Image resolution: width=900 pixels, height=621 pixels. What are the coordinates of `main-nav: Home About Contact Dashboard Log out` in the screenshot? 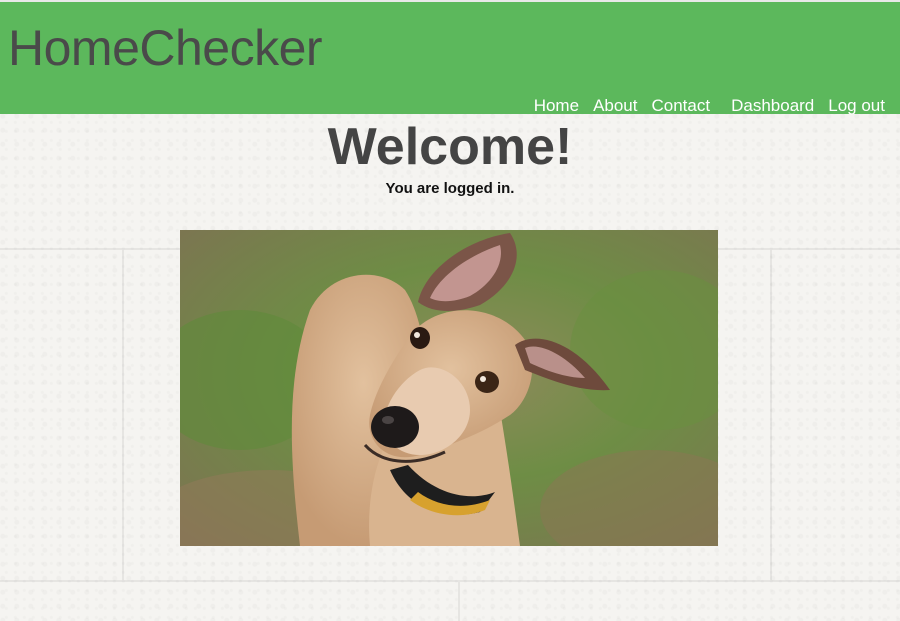 It's located at (702, 106).